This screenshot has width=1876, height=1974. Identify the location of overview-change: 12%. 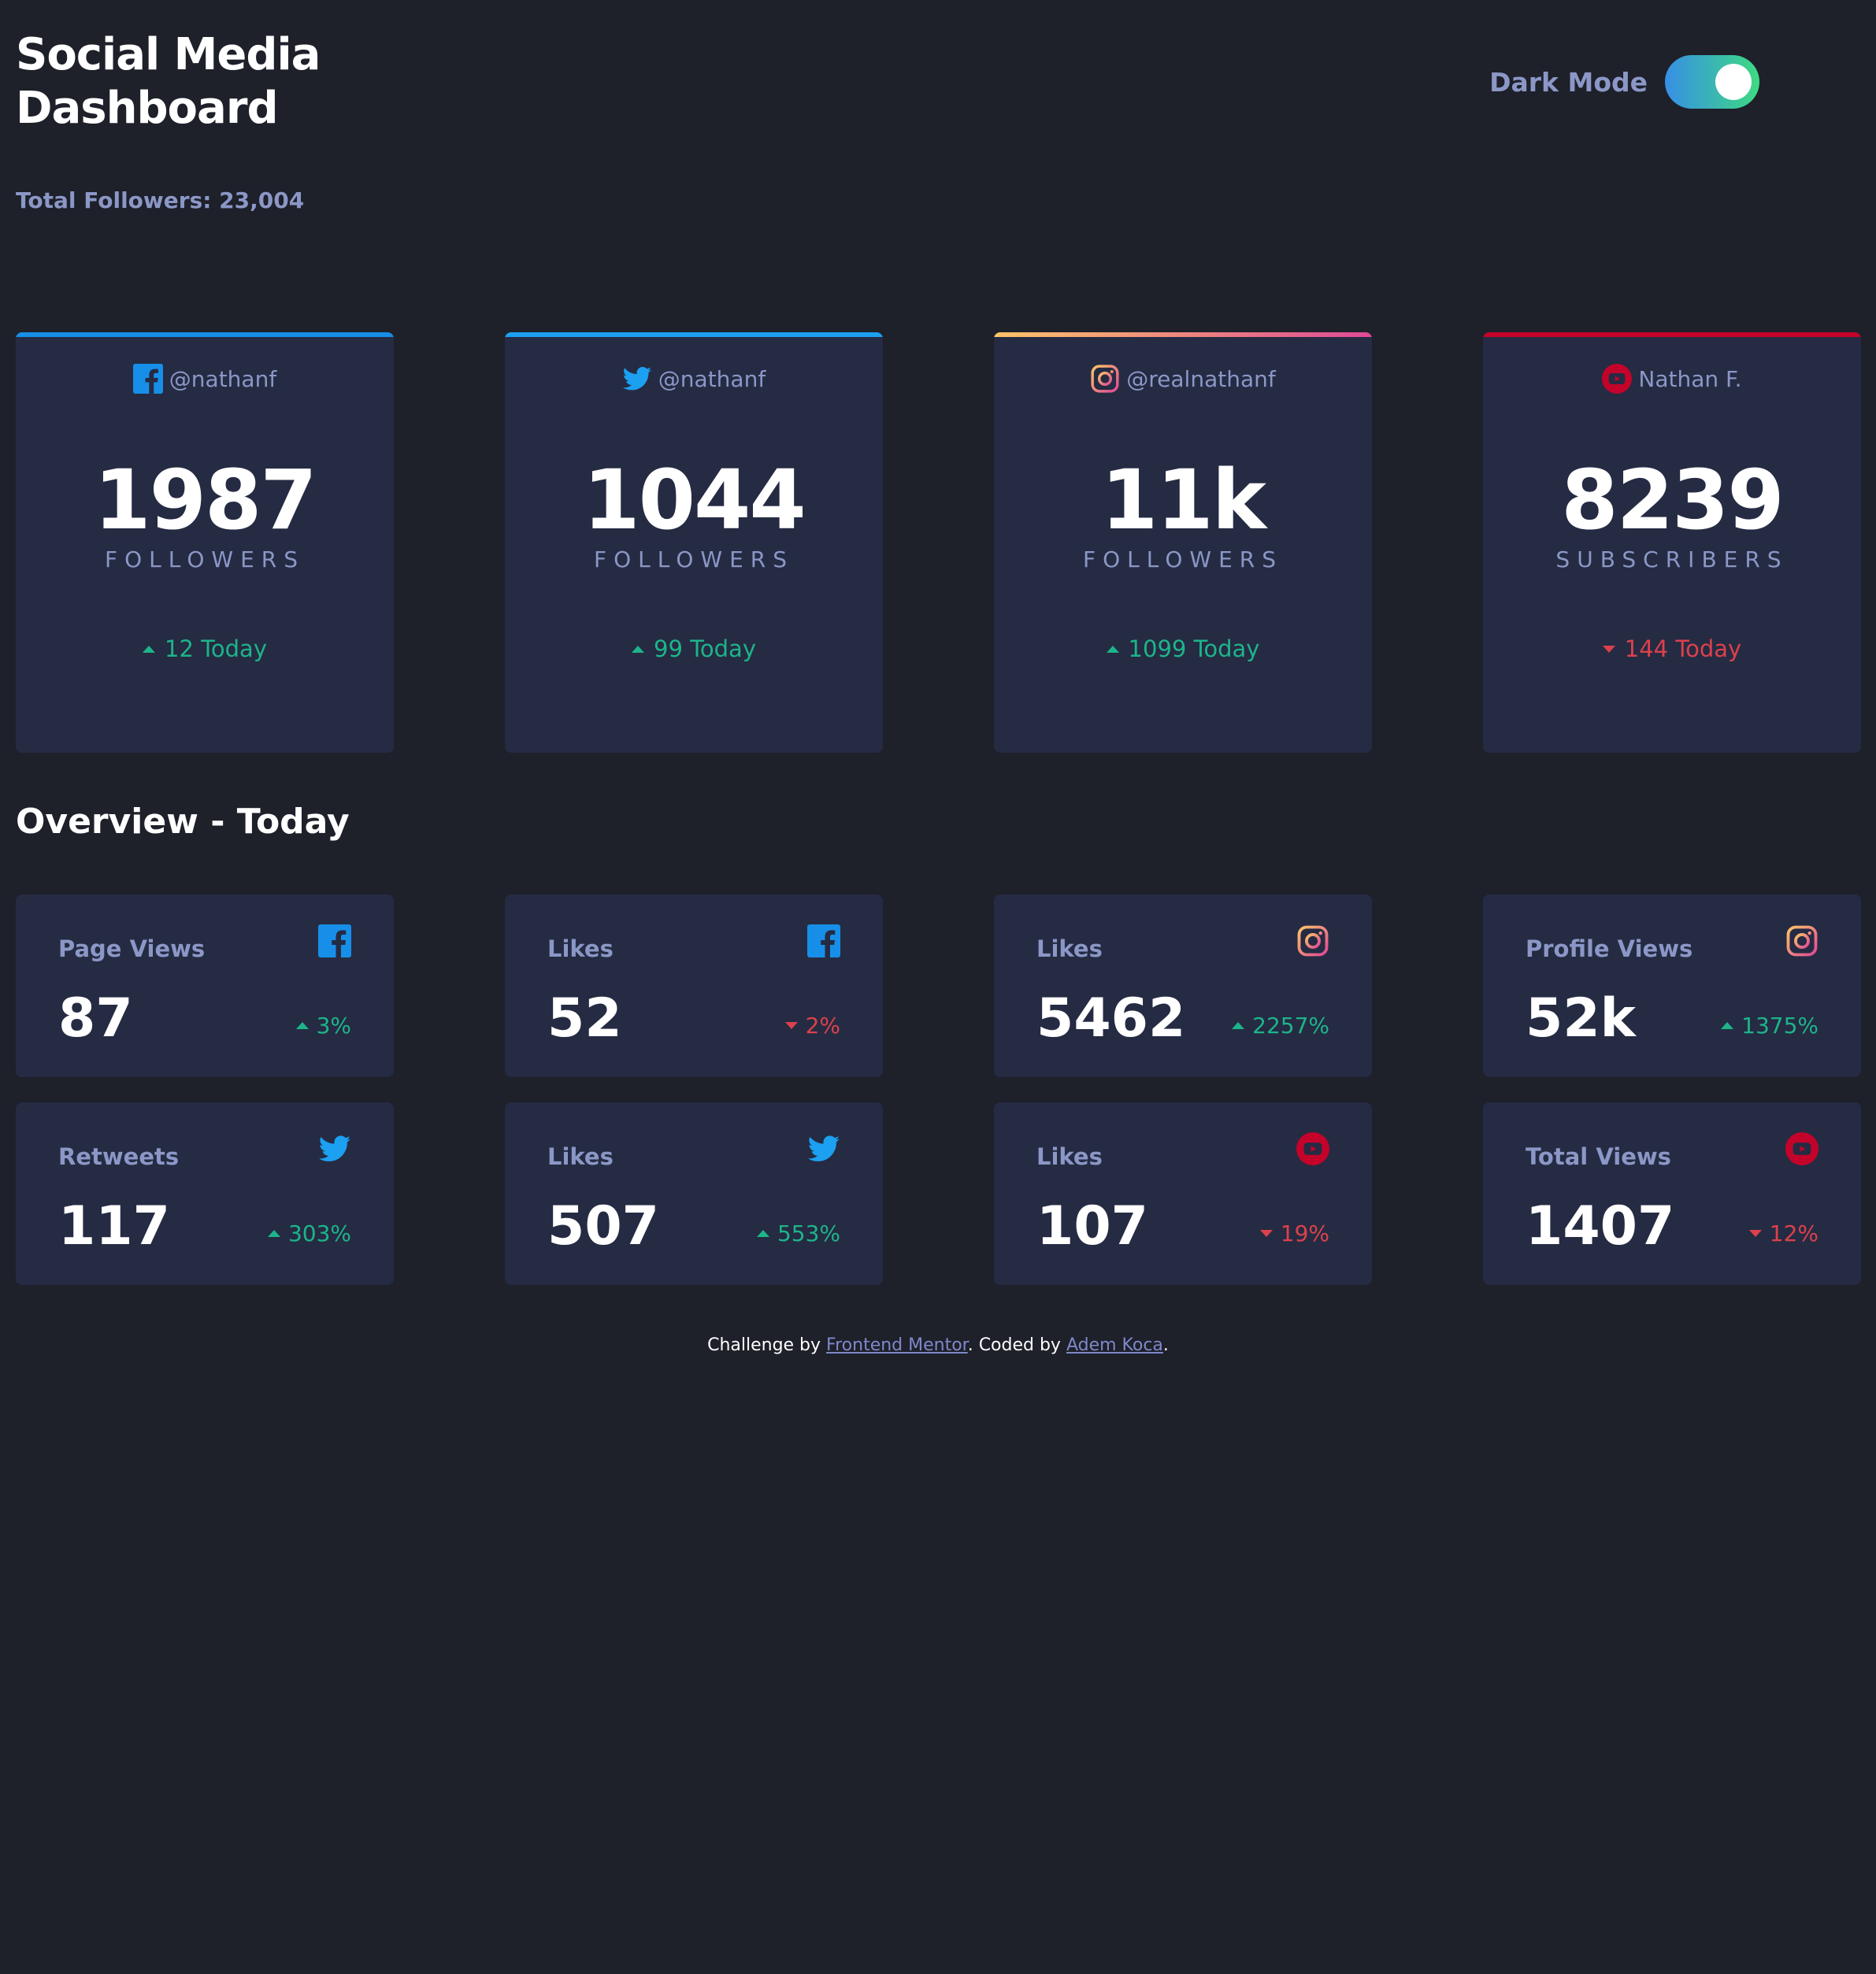
(1783, 1233).